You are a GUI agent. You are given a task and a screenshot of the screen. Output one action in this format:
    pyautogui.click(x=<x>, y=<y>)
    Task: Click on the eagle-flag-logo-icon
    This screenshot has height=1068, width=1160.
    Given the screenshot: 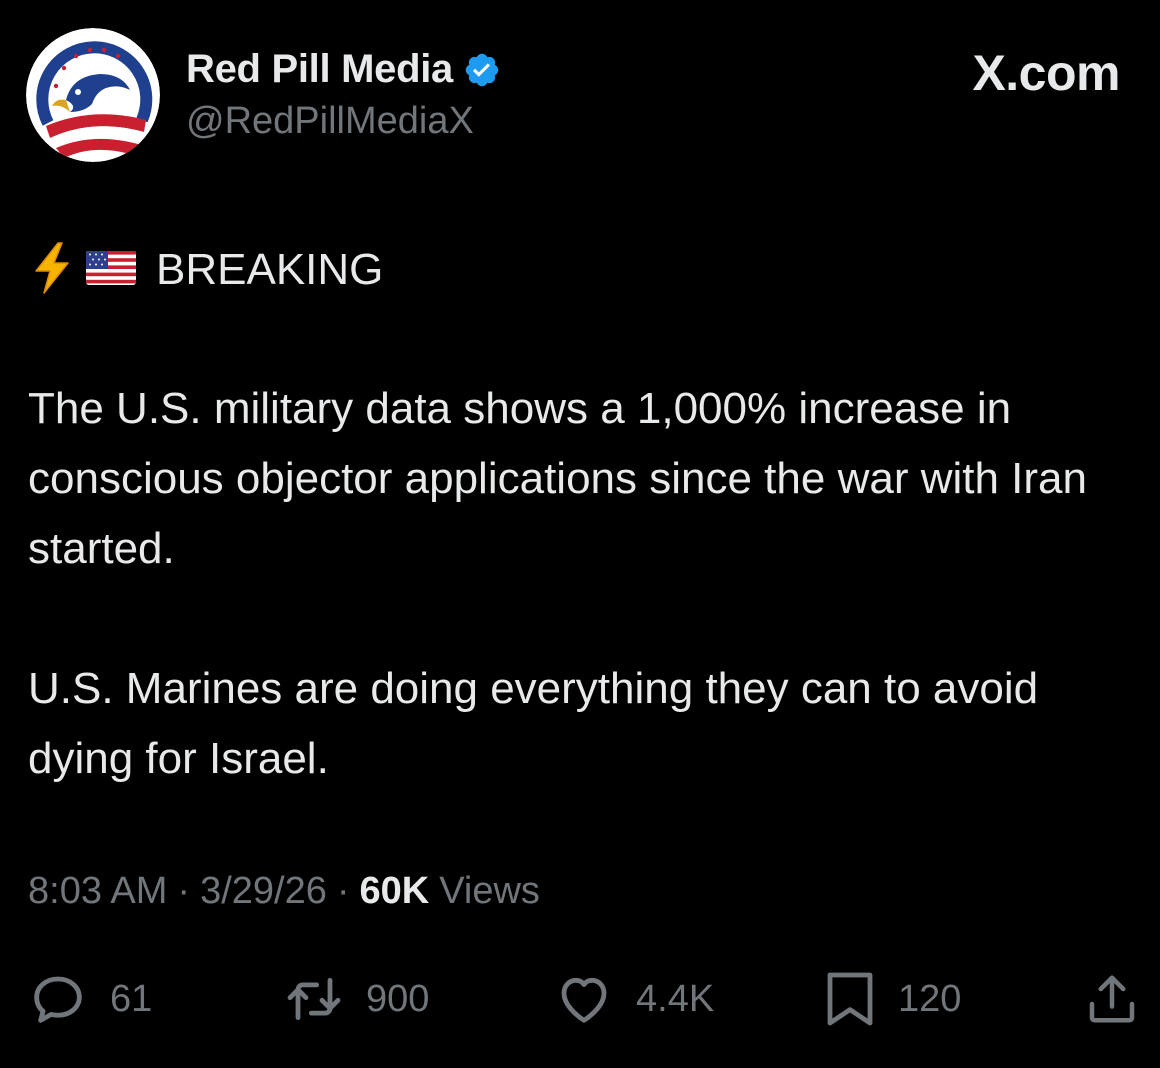 What is the action you would take?
    pyautogui.click(x=93, y=95)
    